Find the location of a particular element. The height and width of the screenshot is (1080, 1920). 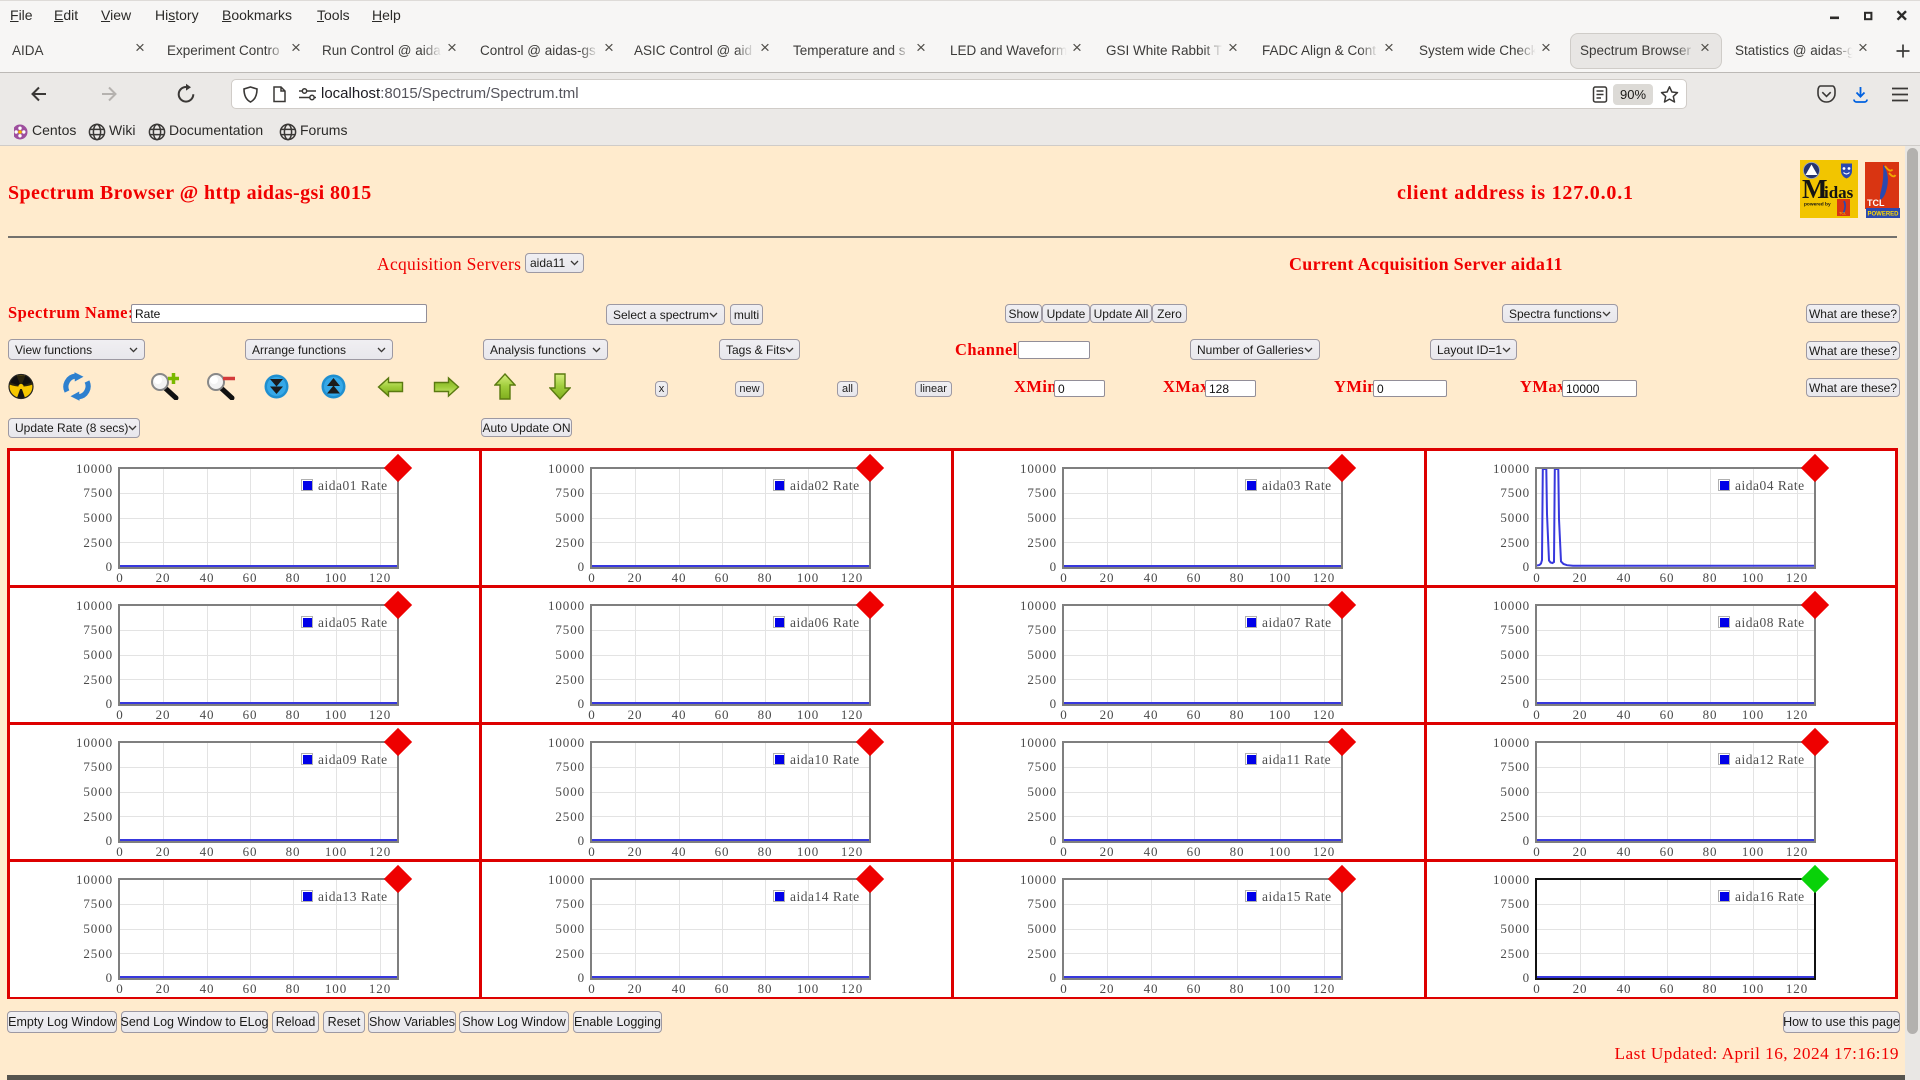

svg-text: POWERED is located at coordinates (1884, 215).